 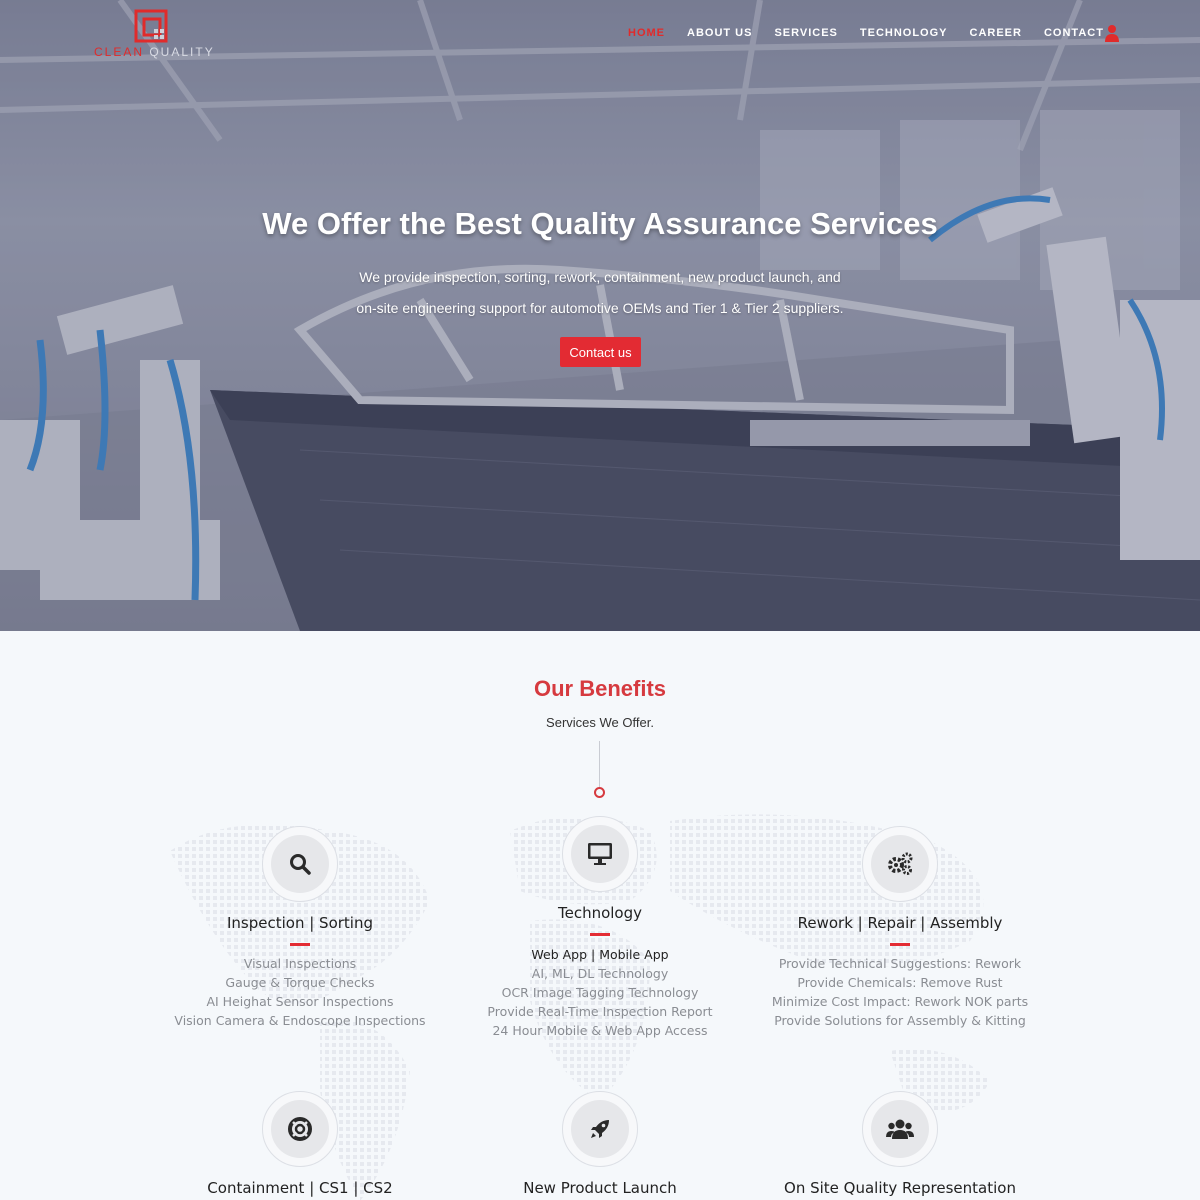 I want to click on benefits-title: Our Benefits, so click(x=600, y=688).